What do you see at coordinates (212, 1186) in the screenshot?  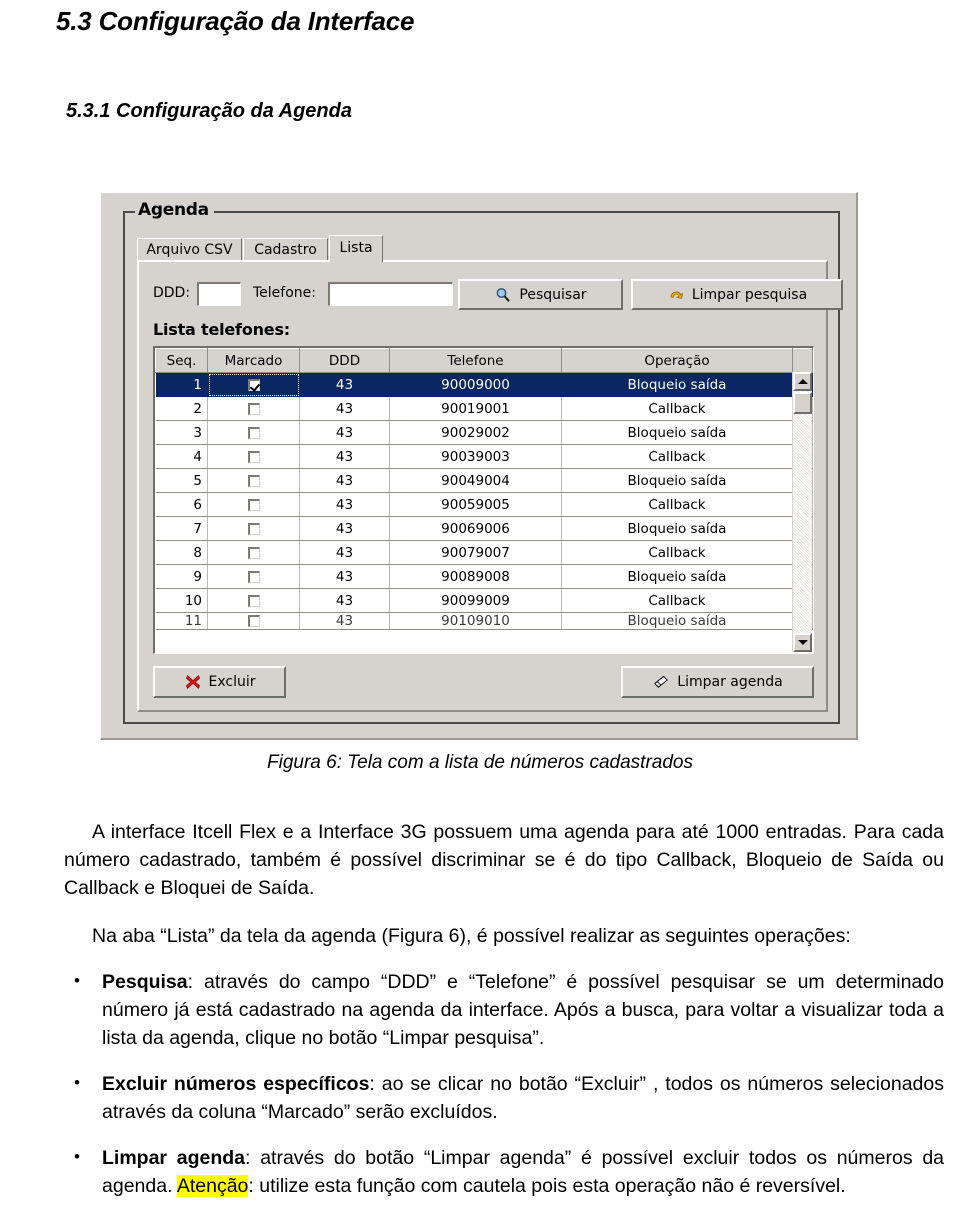 I see `attention-highlight: Atenção` at bounding box center [212, 1186].